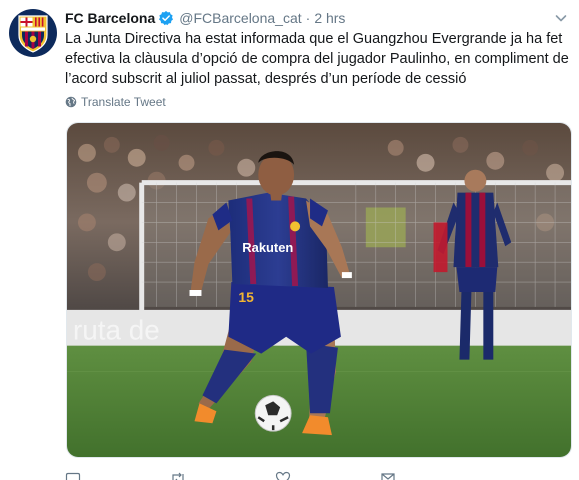  Describe the element at coordinates (240, 18) in the screenshot. I see `author-handle: @FCBarcelona_cat` at that location.